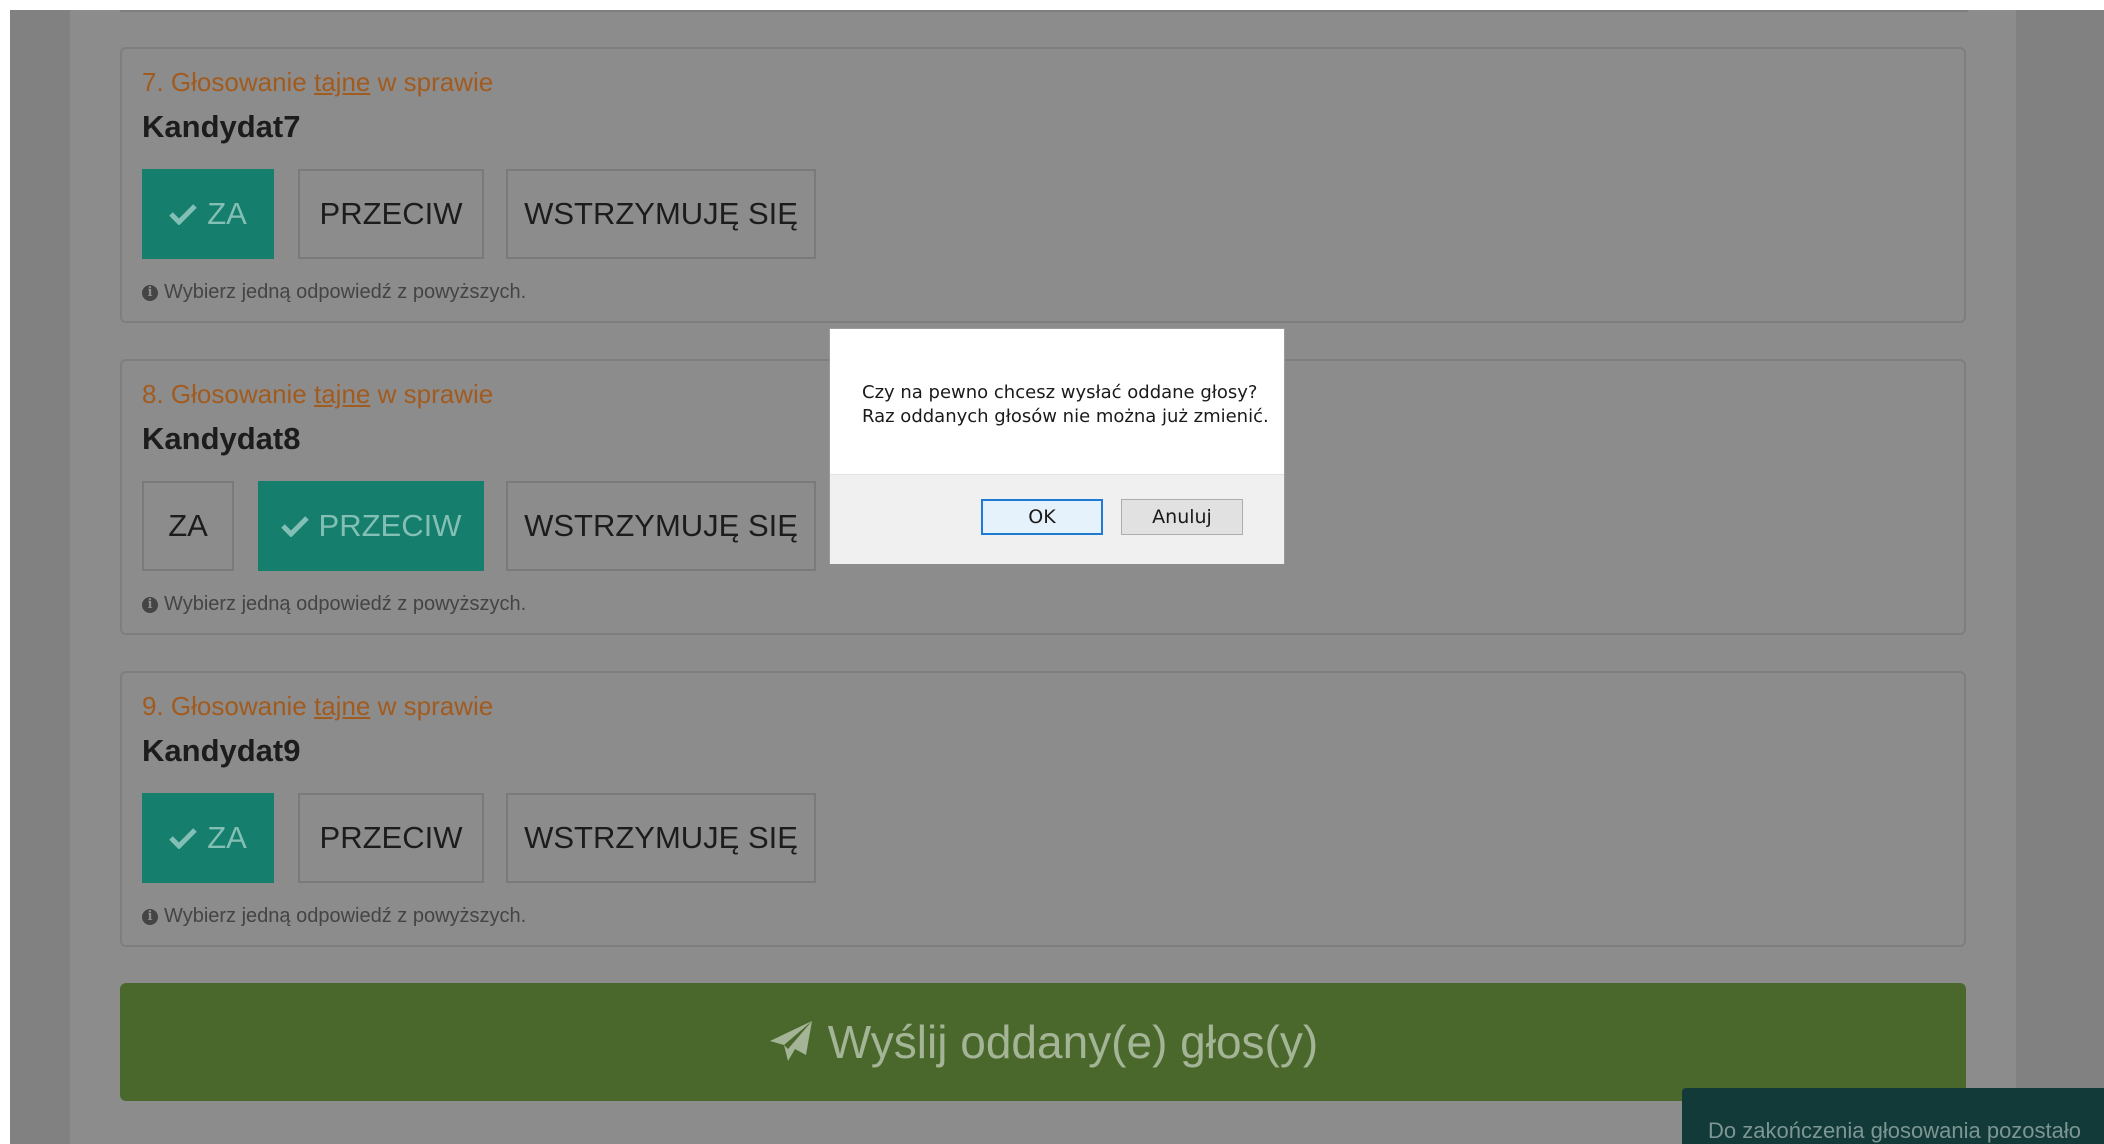 Image resolution: width=2104 pixels, height=1144 pixels. Describe the element at coordinates (221, 438) in the screenshot. I see `candidate-name: Kandydat8` at that location.